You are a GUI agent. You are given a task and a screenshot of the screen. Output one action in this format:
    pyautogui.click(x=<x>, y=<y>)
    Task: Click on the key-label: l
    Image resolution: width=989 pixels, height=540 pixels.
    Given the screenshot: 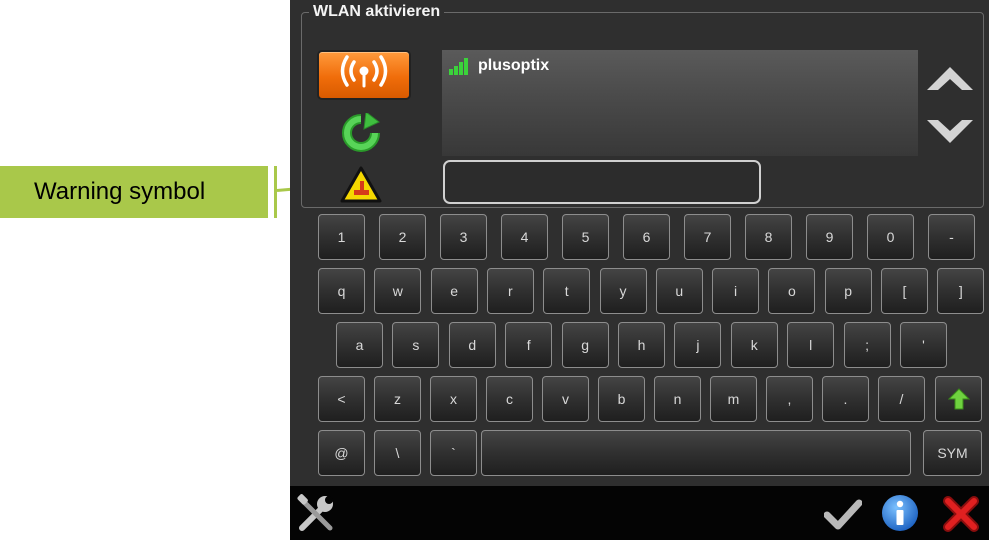 What is the action you would take?
    pyautogui.click(x=811, y=345)
    